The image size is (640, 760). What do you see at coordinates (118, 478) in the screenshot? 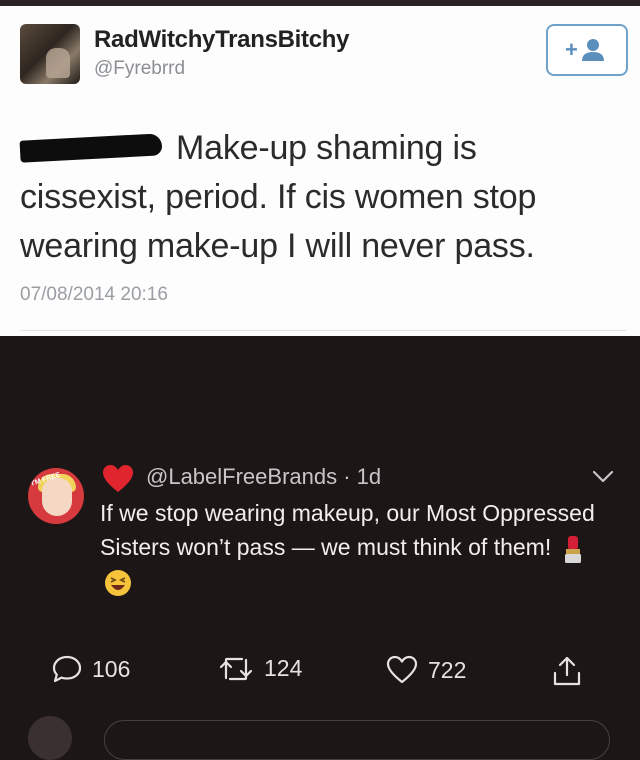
I see `heart-icon` at bounding box center [118, 478].